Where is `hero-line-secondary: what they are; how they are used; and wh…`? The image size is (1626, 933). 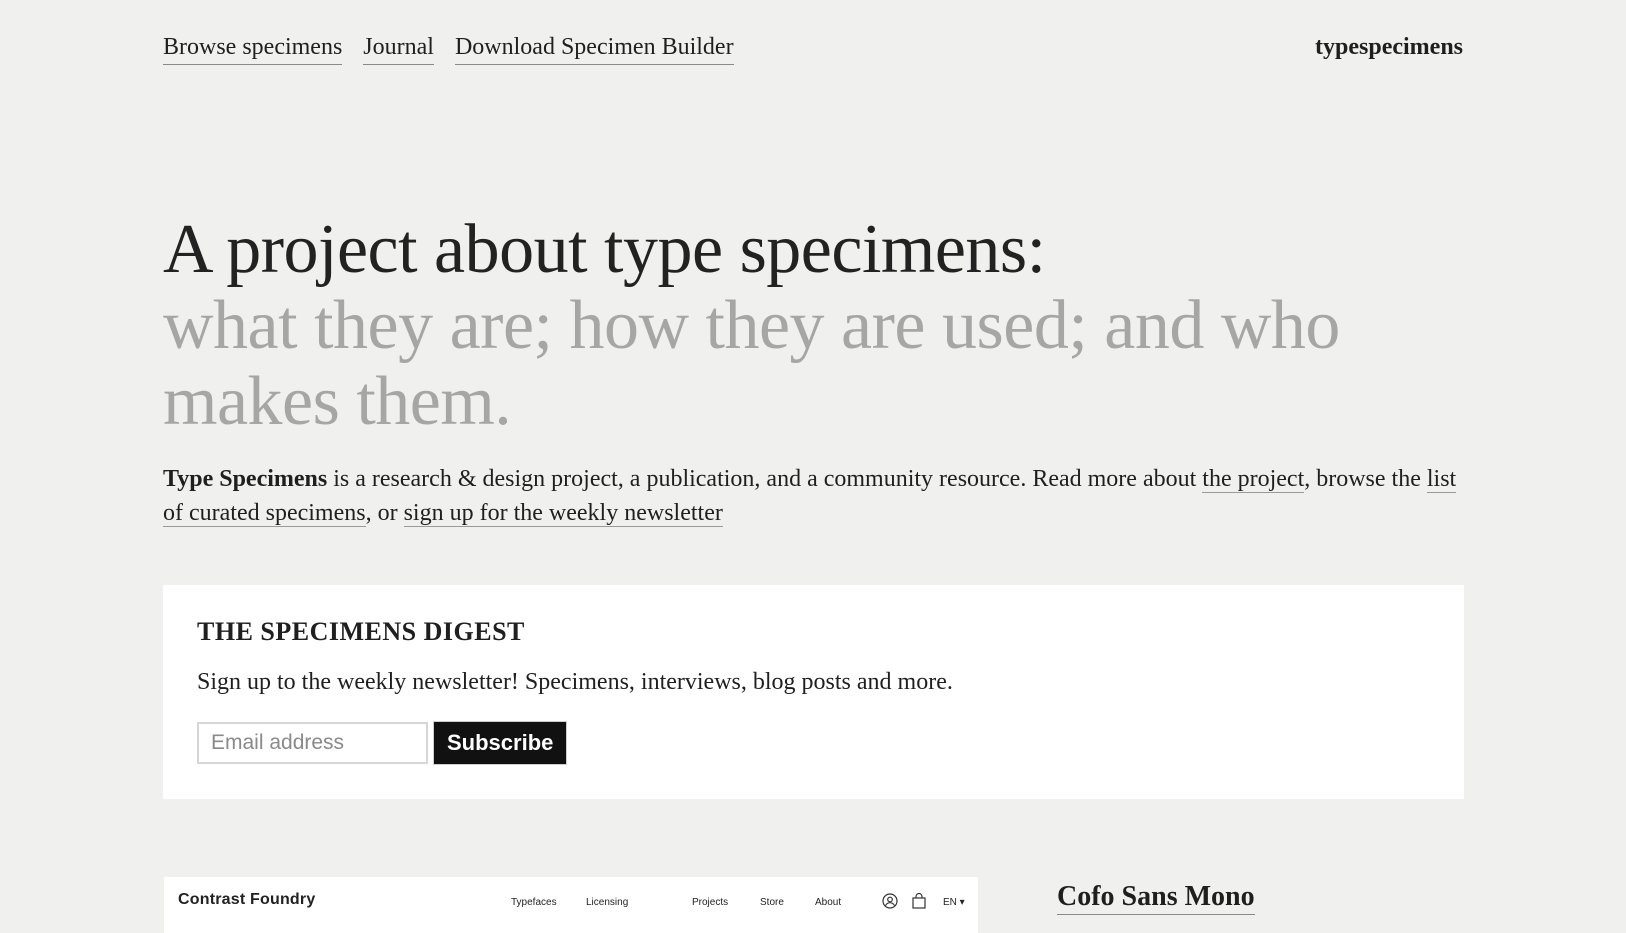
hero-line-secondary: what they are; how they are used; and wh… is located at coordinates (751, 363).